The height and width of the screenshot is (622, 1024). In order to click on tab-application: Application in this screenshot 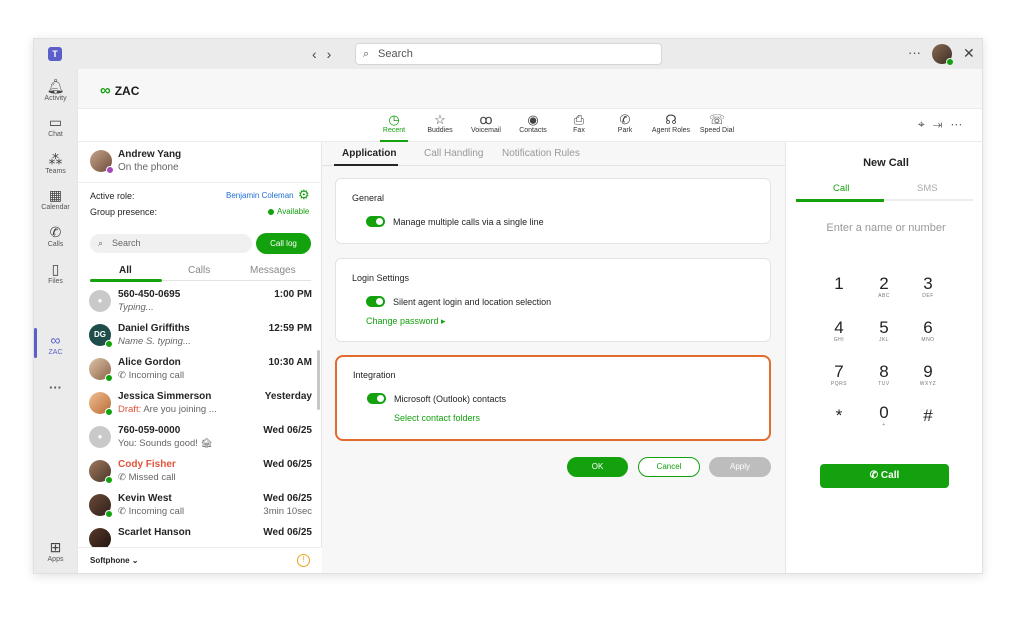, I will do `click(369, 153)`.